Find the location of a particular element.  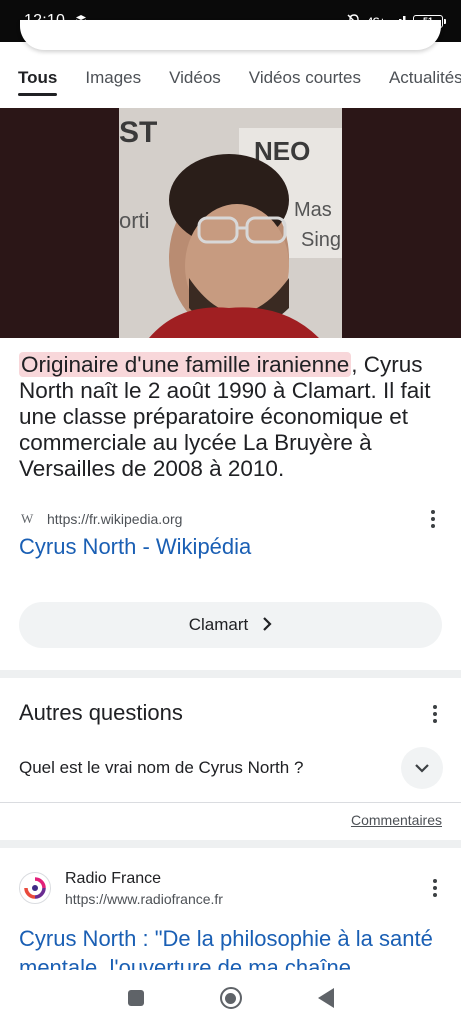

chip-label: Clamart is located at coordinates (218, 624).